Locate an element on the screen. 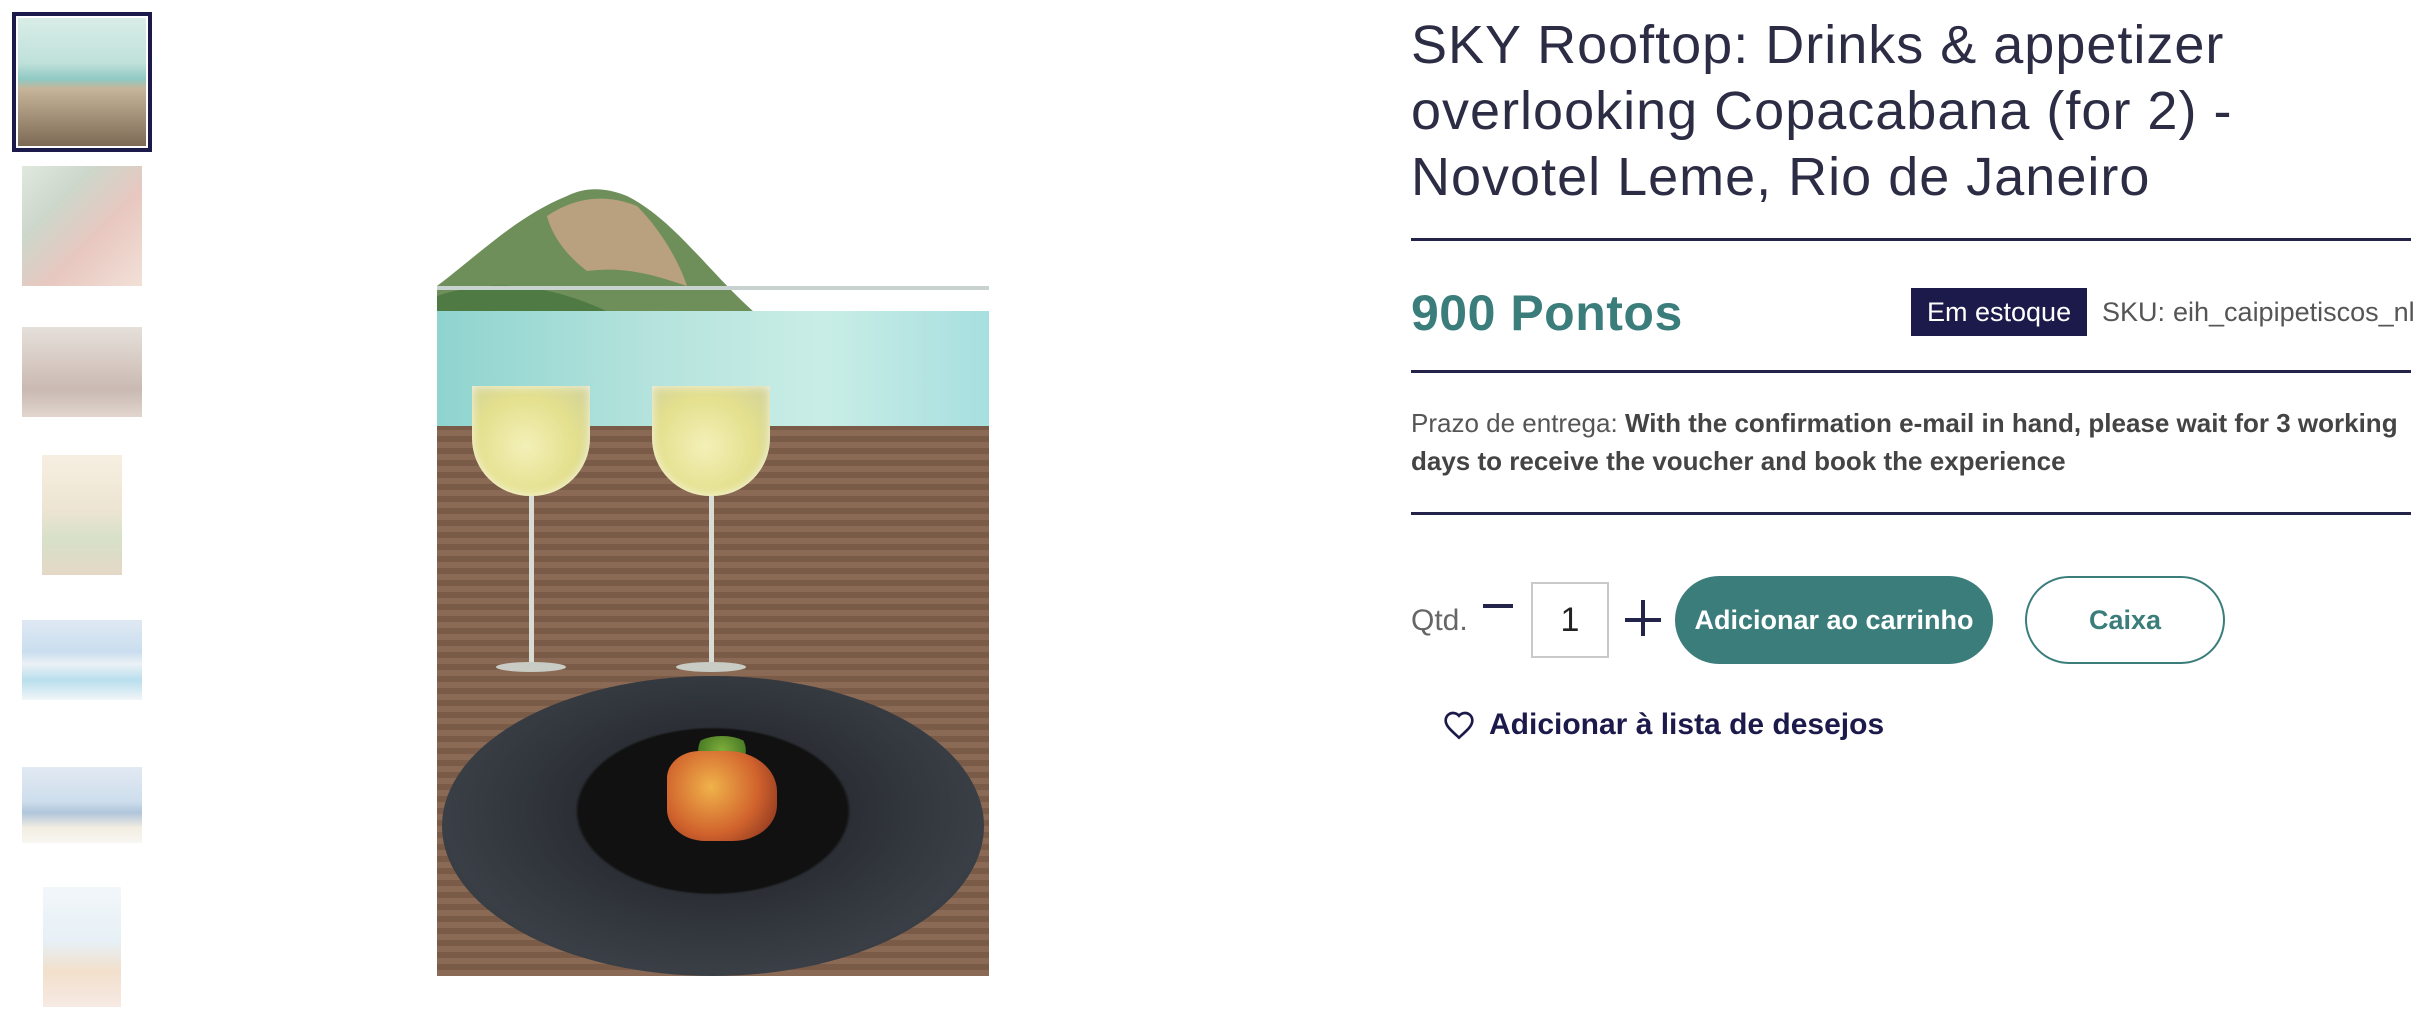 This screenshot has width=2428, height=1024. sku-label: SKU: is located at coordinates (2134, 312).